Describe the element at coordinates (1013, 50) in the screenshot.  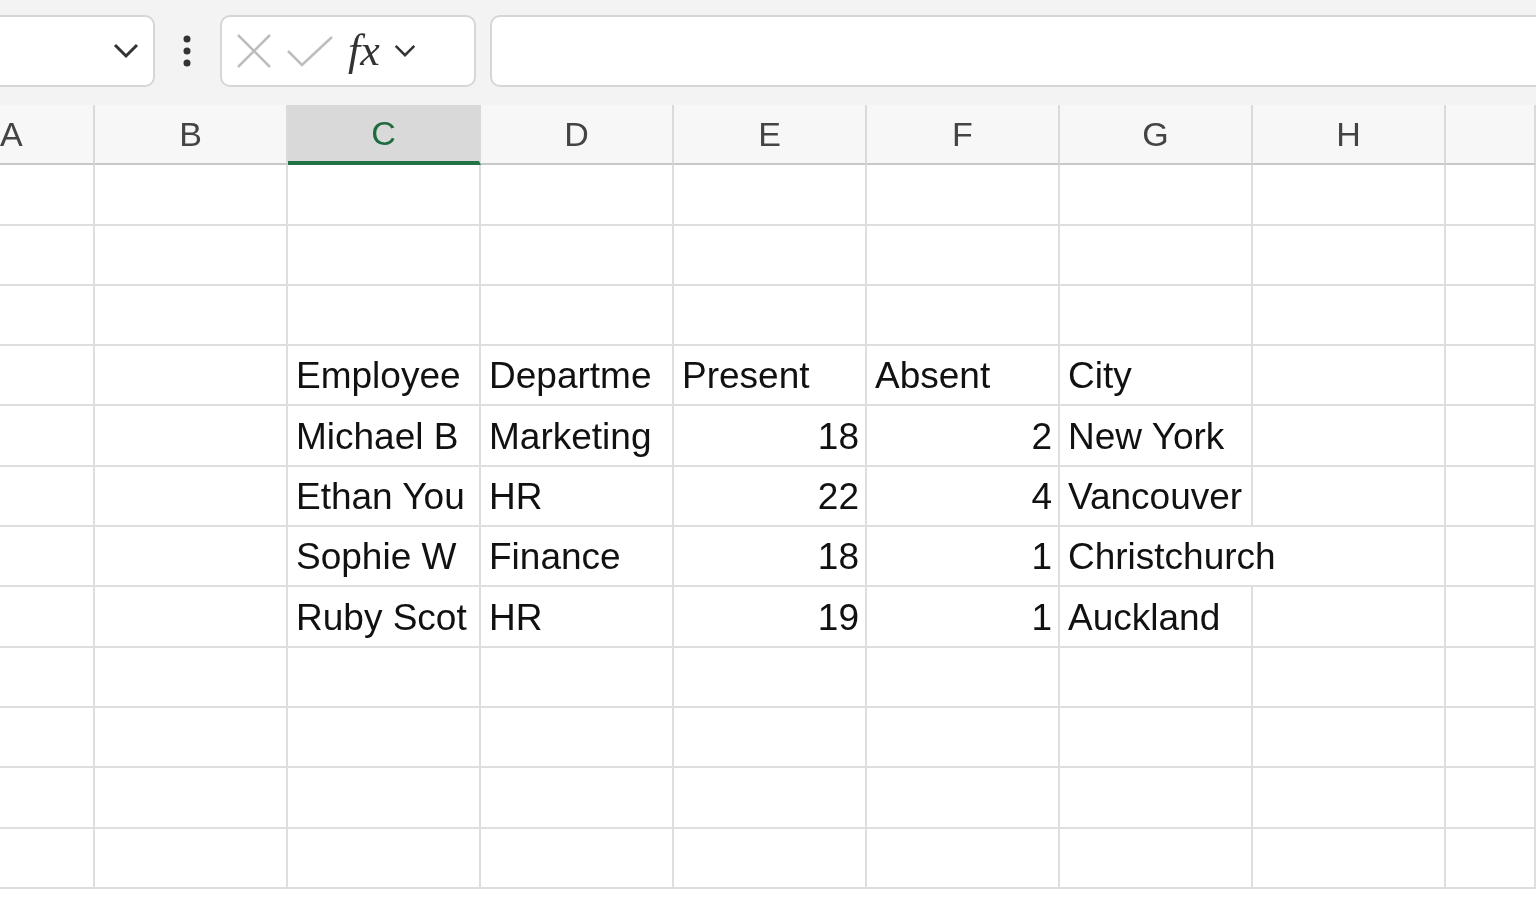
I see `formula-input-field` at that location.